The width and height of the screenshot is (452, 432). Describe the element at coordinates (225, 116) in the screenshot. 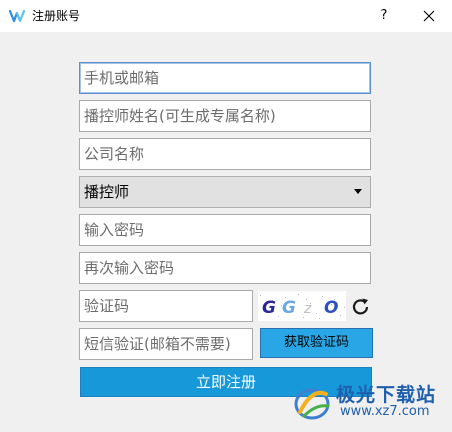

I see `streamer-name-input: 播控师姓名(可生成专属名称)` at that location.